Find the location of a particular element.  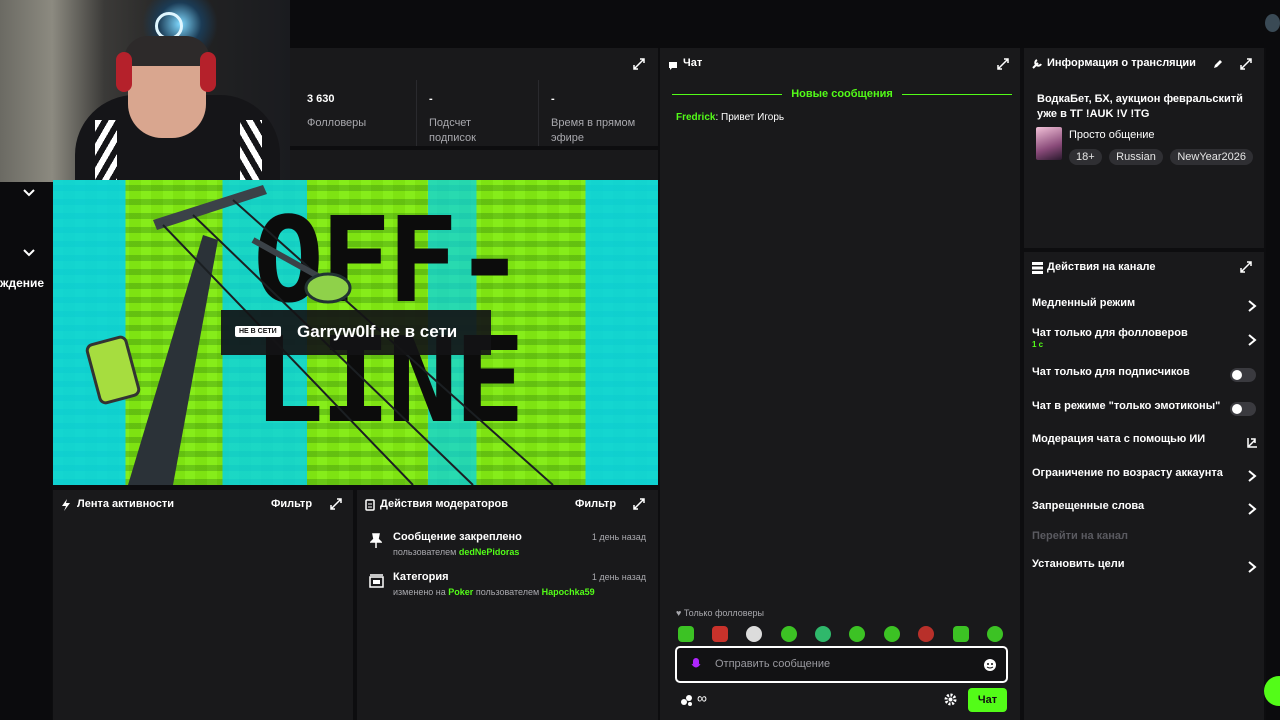

activity-filter-button: Фильтр is located at coordinates (291, 504).